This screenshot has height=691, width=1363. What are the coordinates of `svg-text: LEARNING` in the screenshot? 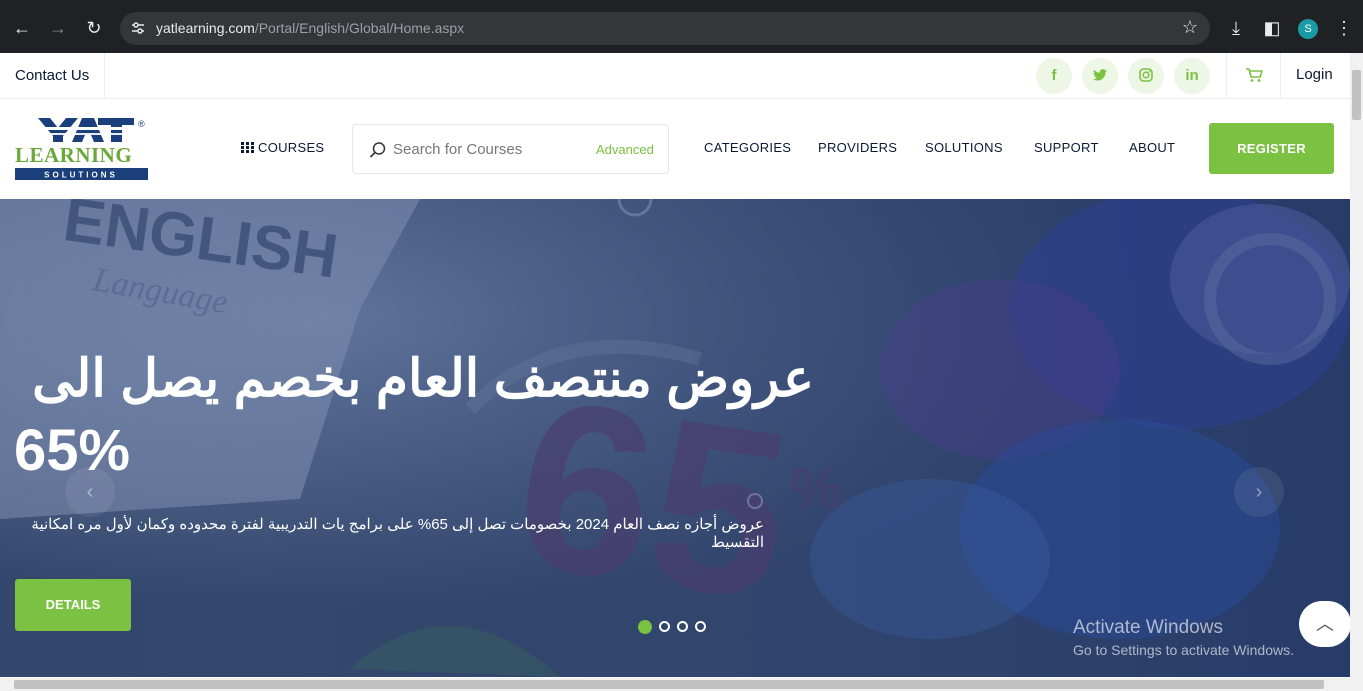 It's located at (73, 155).